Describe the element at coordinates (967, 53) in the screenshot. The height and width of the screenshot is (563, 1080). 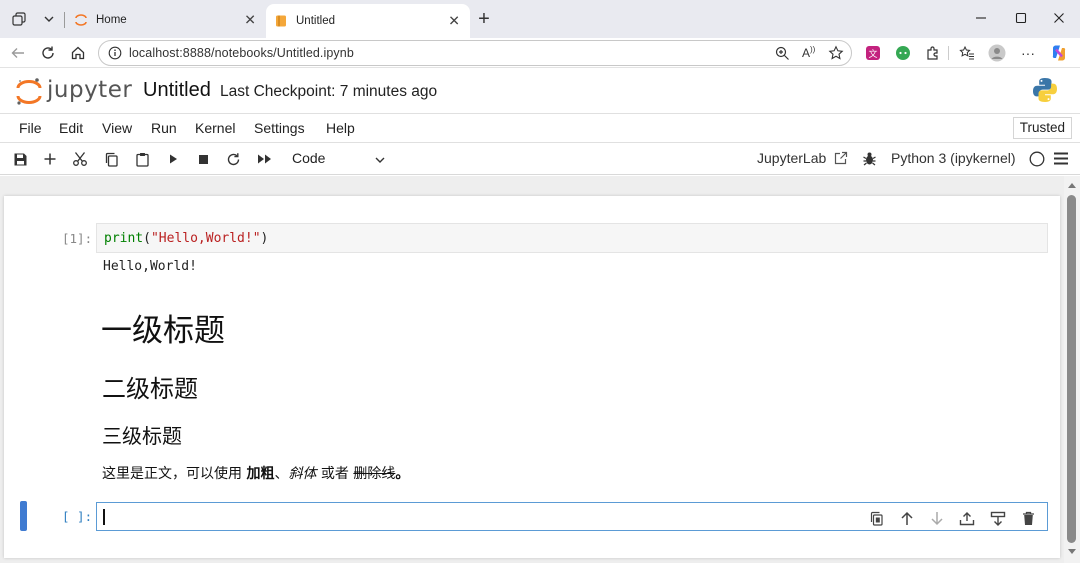
I see `favorites-collection-icon` at that location.